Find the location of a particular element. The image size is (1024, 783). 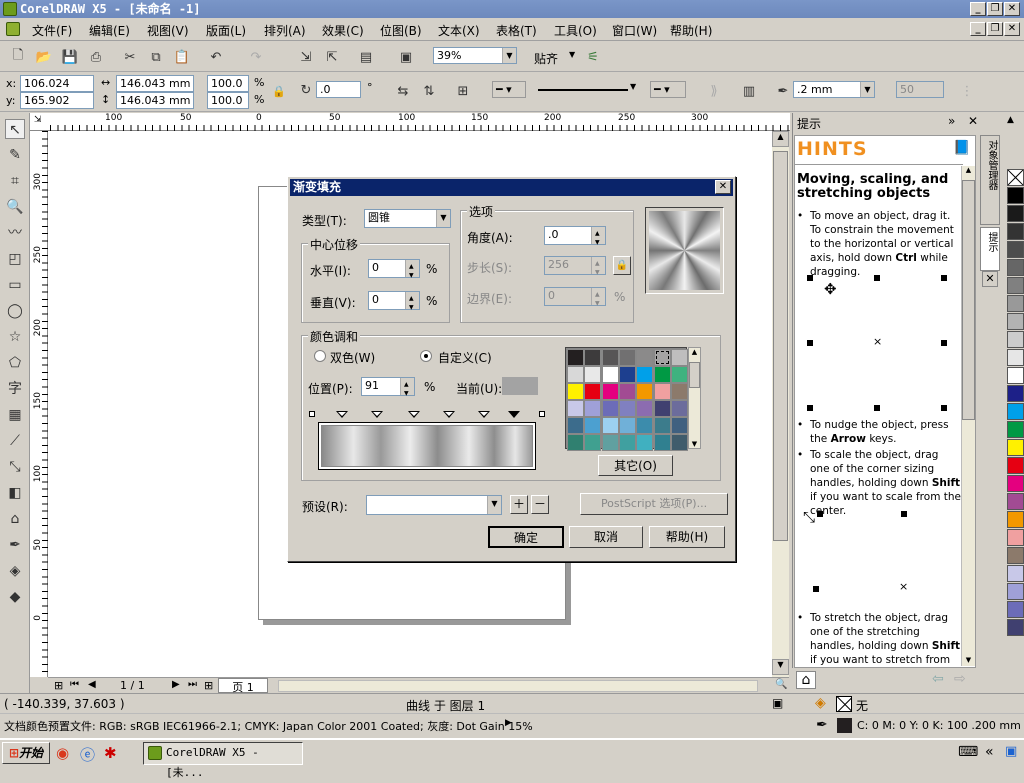

custom-radio is located at coordinates (426, 356).